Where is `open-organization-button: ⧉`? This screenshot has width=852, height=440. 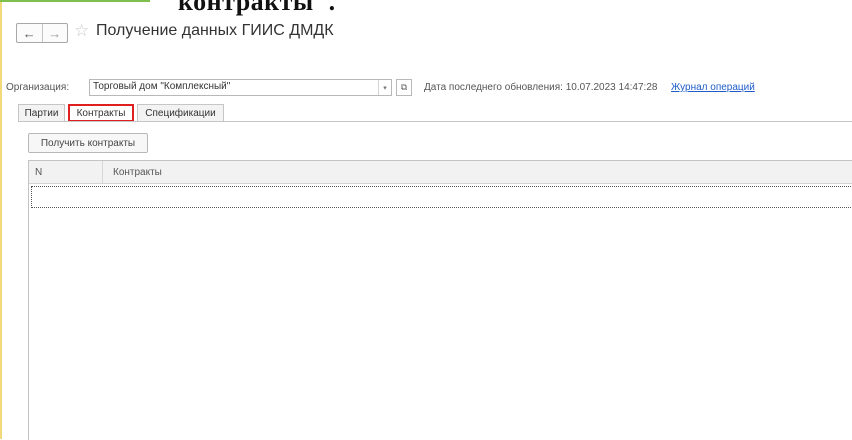
open-organization-button: ⧉ is located at coordinates (404, 87).